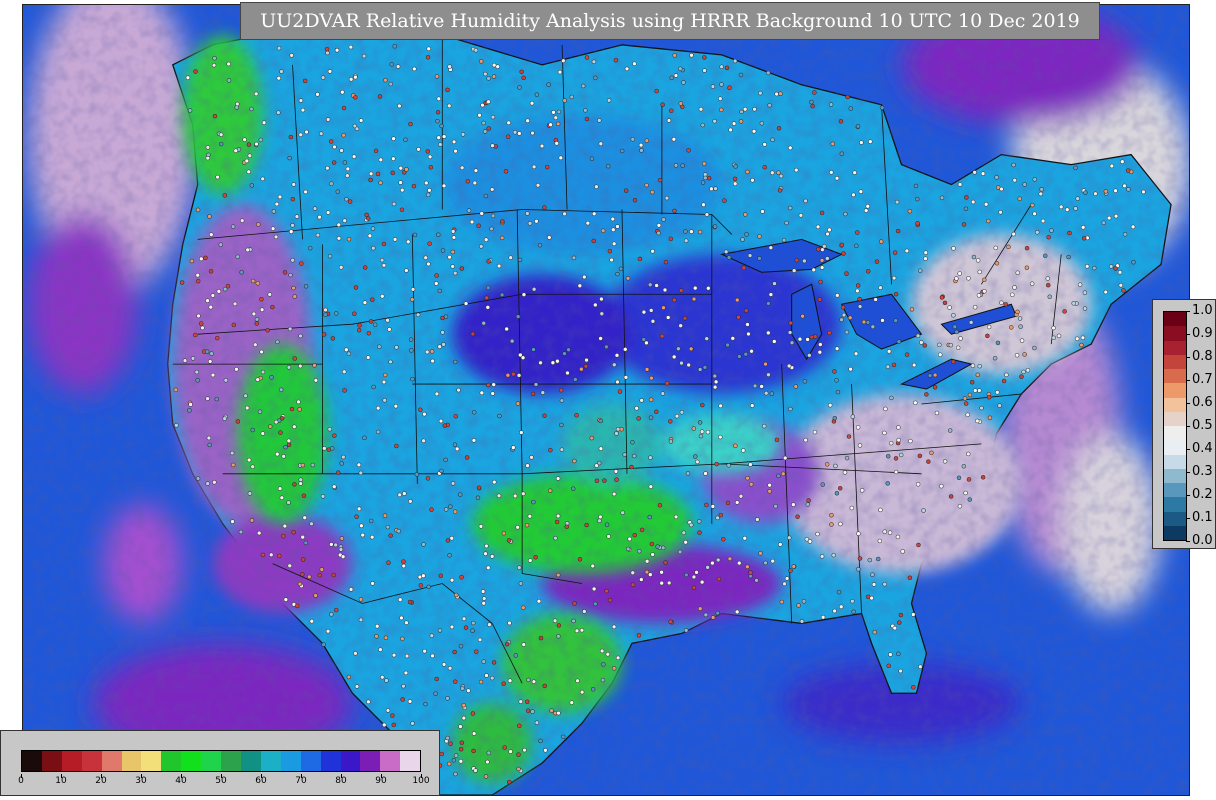 This screenshot has width=1216, height=800. I want to click on weight-tick-label: 0.2, so click(1202, 494).